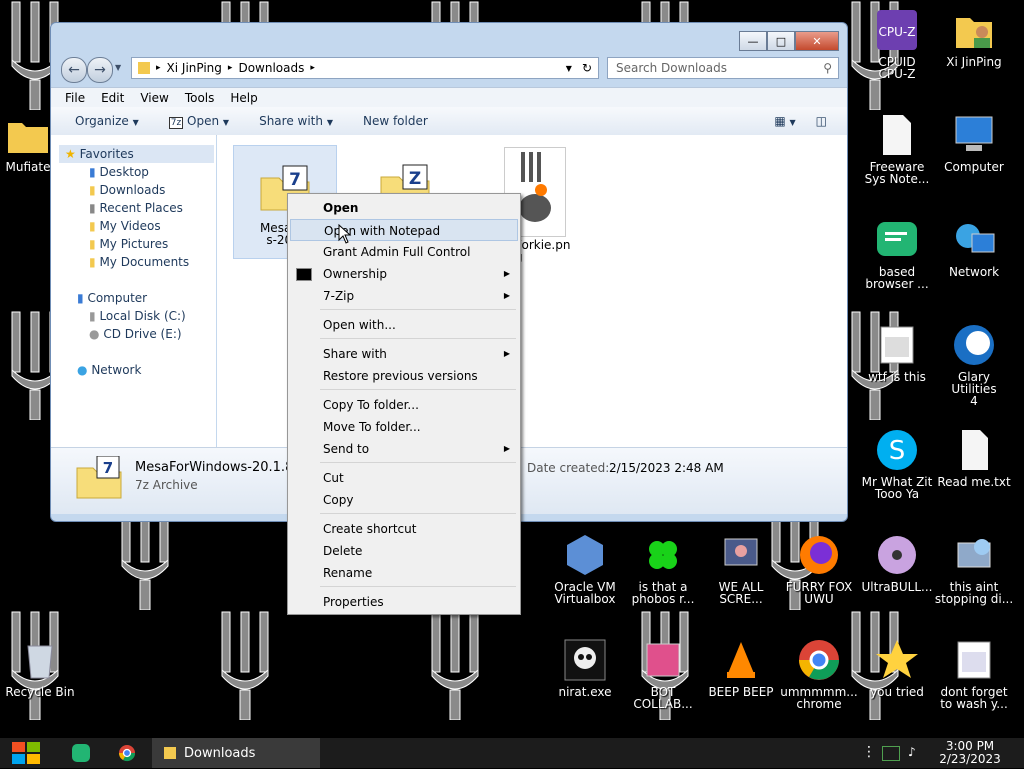 This screenshot has width=1024, height=769. What do you see at coordinates (404, 376) in the screenshot?
I see `menu-item-restore-versions: Restore previous versions` at bounding box center [404, 376].